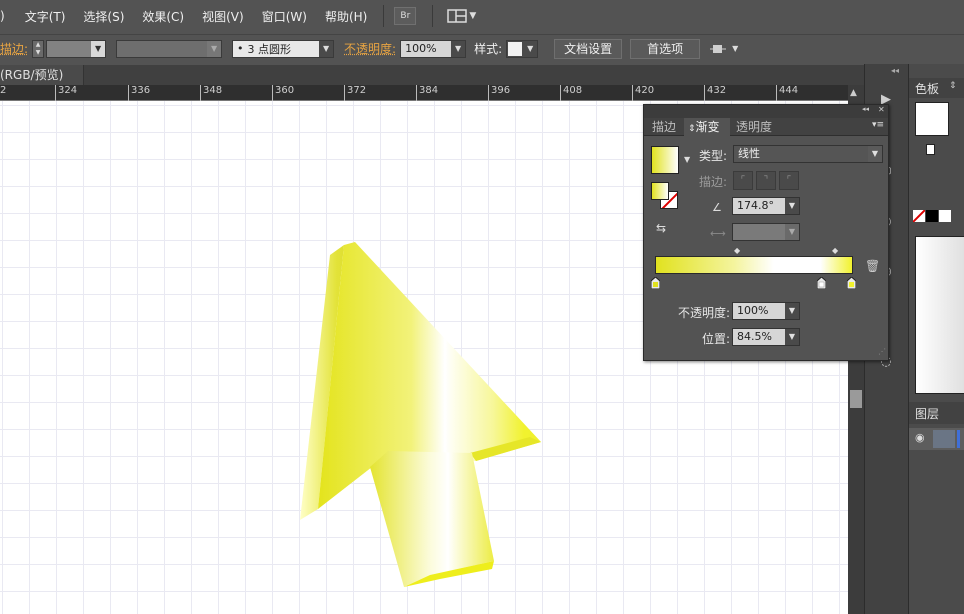  I want to click on gradient-preview-swatch, so click(665, 160).